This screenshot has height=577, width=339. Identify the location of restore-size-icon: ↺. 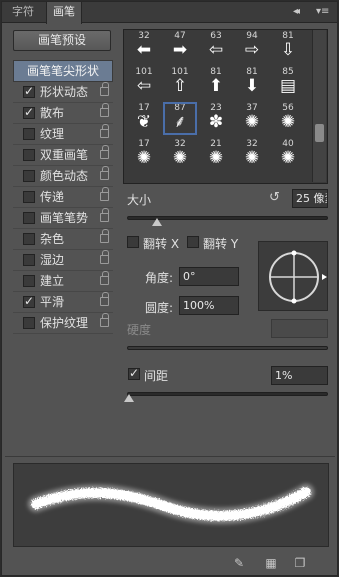
(276, 198).